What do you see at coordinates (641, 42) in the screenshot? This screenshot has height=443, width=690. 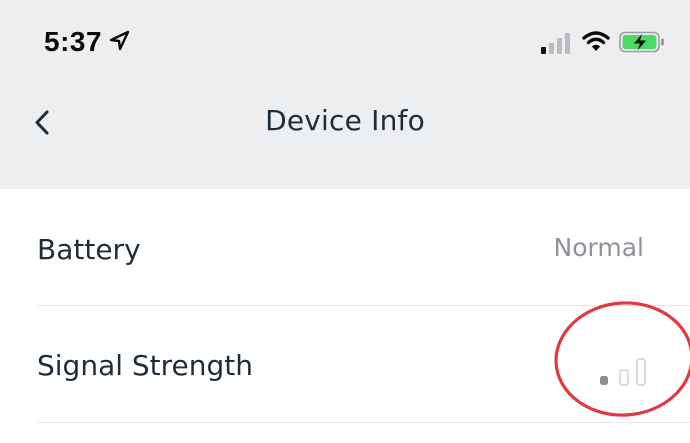 I see `battery-charging-icon` at bounding box center [641, 42].